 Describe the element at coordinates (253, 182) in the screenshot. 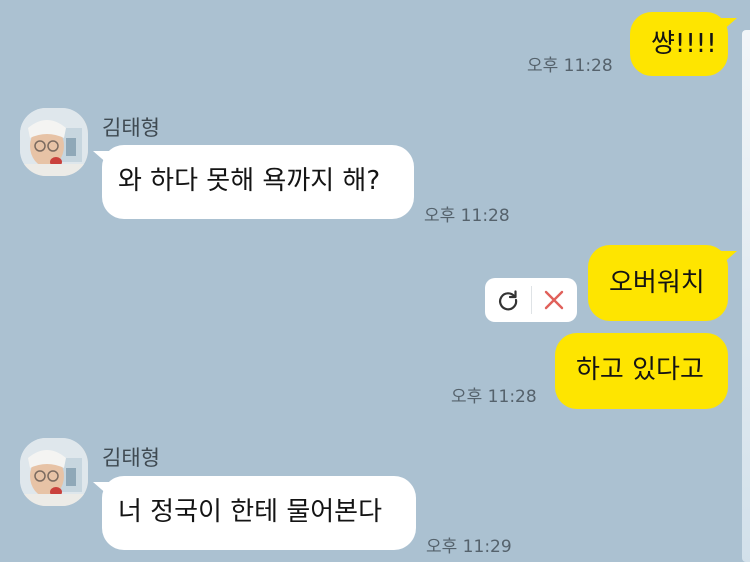

I see `their-message-bubble: 와 하다 못해 욕까지 해?` at that location.